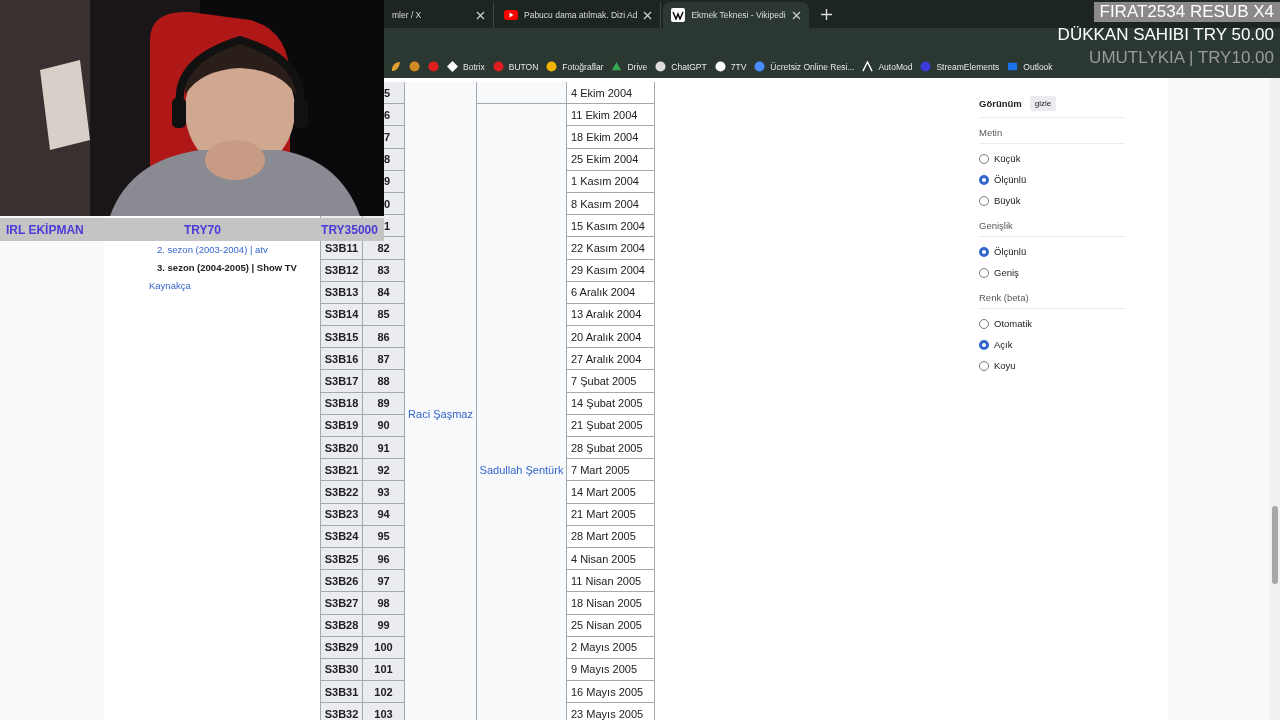 This screenshot has height=720, width=1280. Describe the element at coordinates (440, 414) in the screenshot. I see `writer-link: Raci Şaşmaz` at that location.